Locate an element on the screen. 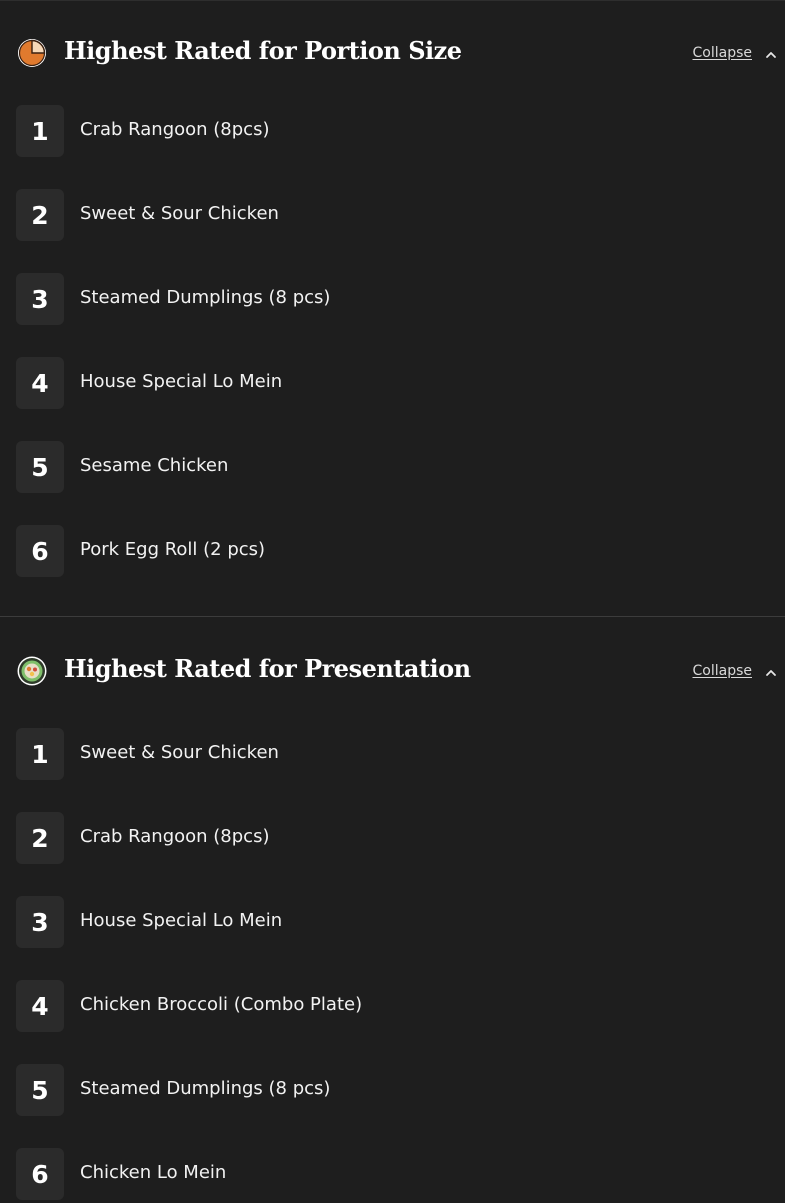 The image size is (785, 1203). list-item: 5 Steamed Dumplings (8 pcs) is located at coordinates (392, 1106).